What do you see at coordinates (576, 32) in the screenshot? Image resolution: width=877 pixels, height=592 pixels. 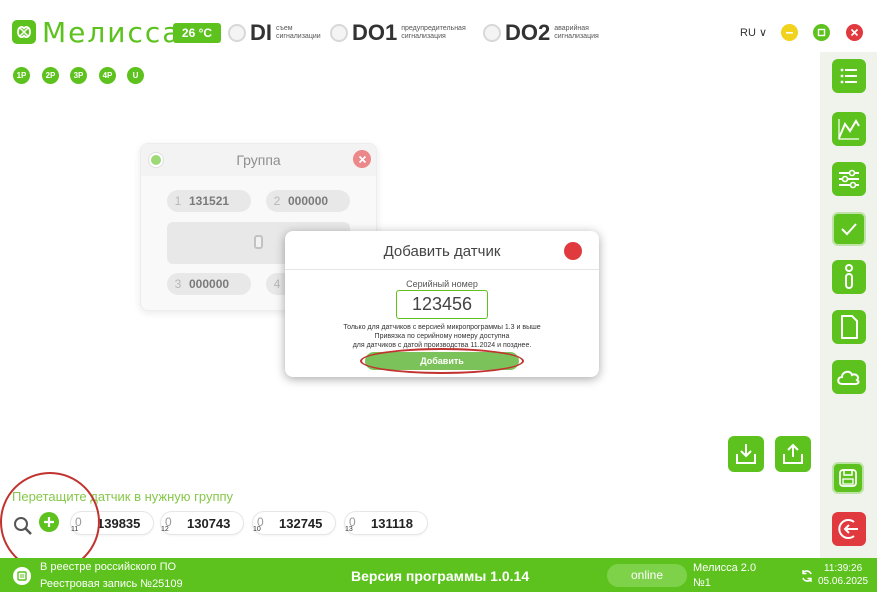 I see `indicator-do2-desc: аварийная сигнализация` at bounding box center [576, 32].